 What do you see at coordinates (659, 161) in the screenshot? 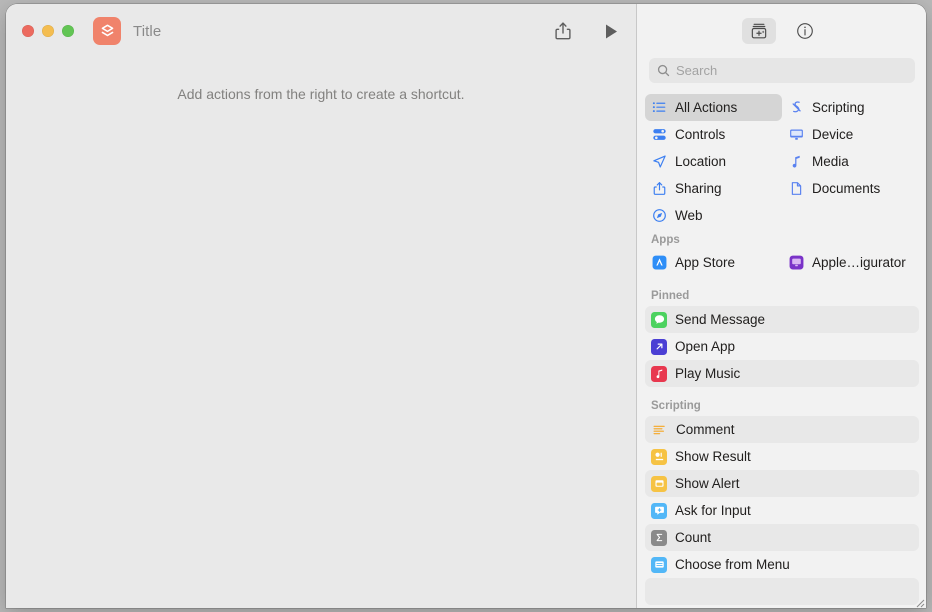
I see `location-arrow-icon` at bounding box center [659, 161].